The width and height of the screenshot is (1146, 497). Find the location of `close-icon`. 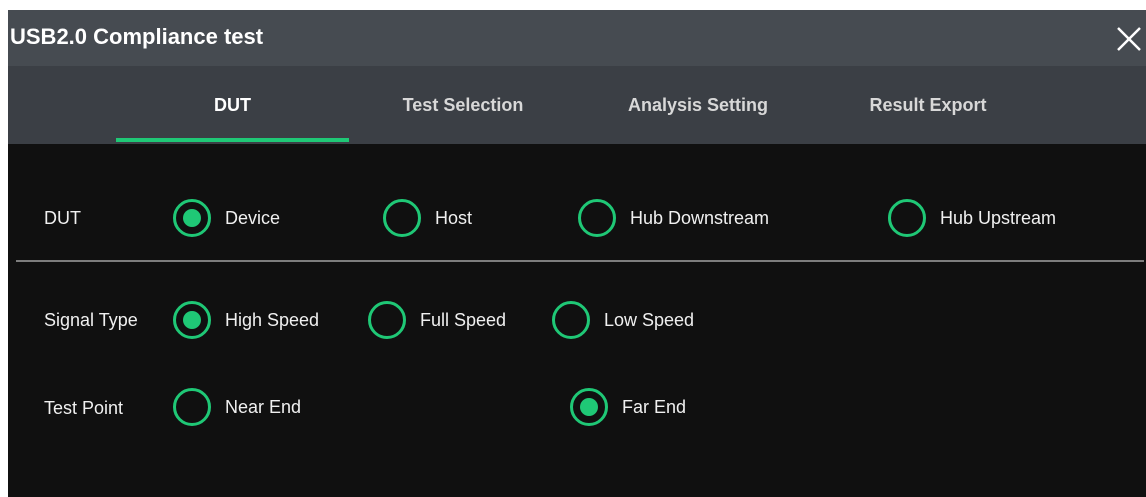

close-icon is located at coordinates (1129, 39).